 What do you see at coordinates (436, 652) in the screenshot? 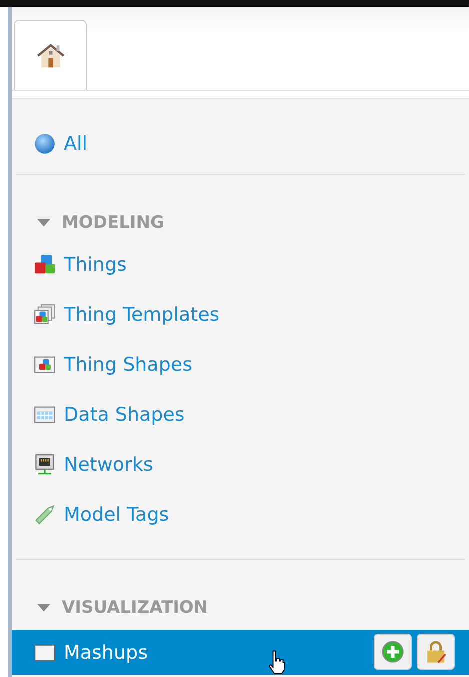
I see `permissions-button` at bounding box center [436, 652].